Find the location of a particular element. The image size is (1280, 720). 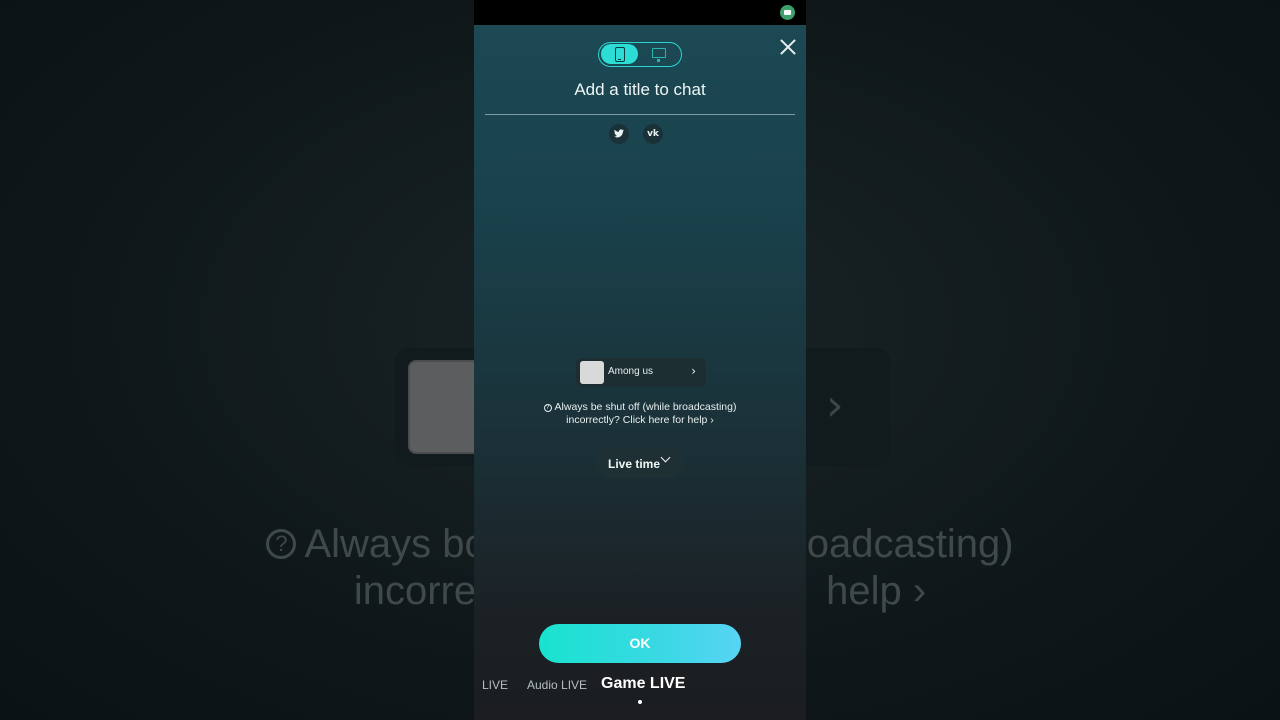

tab-live: LIVE is located at coordinates (495, 685).